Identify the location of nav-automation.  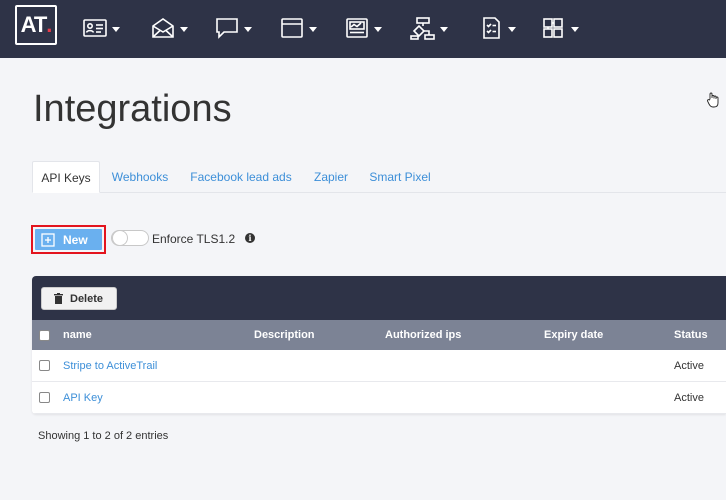
(429, 28).